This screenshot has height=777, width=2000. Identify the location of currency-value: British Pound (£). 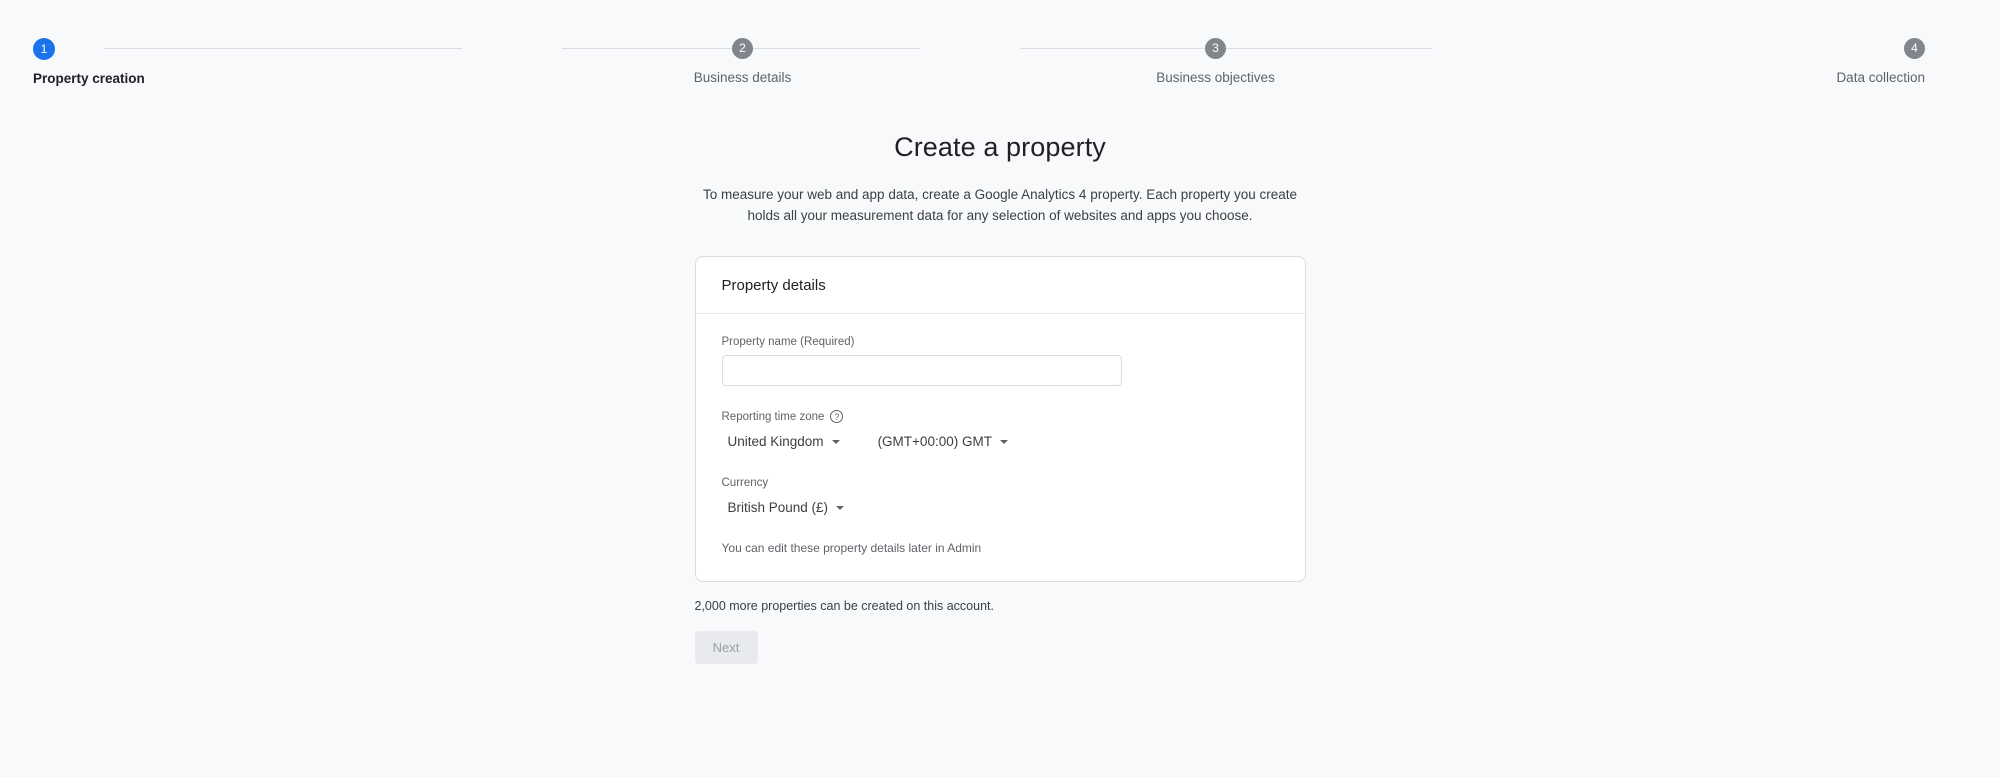
(778, 507).